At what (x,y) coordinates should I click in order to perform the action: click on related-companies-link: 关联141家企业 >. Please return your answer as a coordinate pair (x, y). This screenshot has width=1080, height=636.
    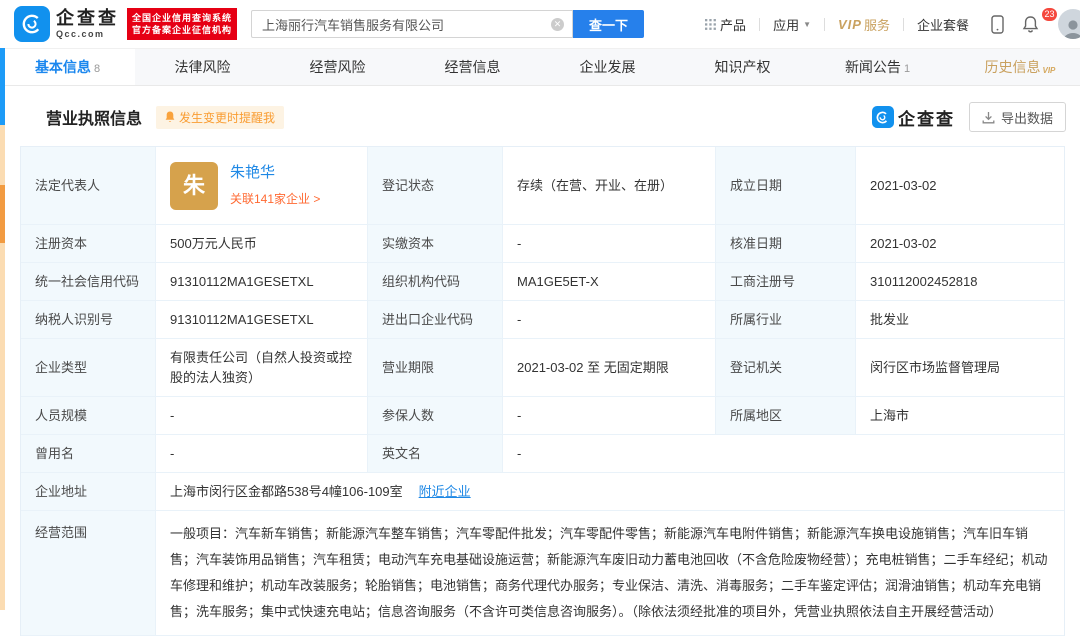
    Looking at the image, I should click on (275, 199).